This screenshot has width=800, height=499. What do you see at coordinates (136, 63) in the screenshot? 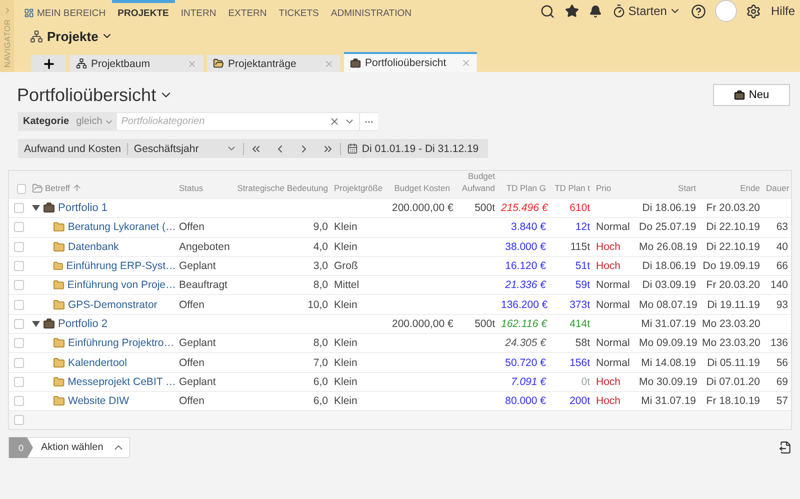
I see `tab: Projektbaum` at bounding box center [136, 63].